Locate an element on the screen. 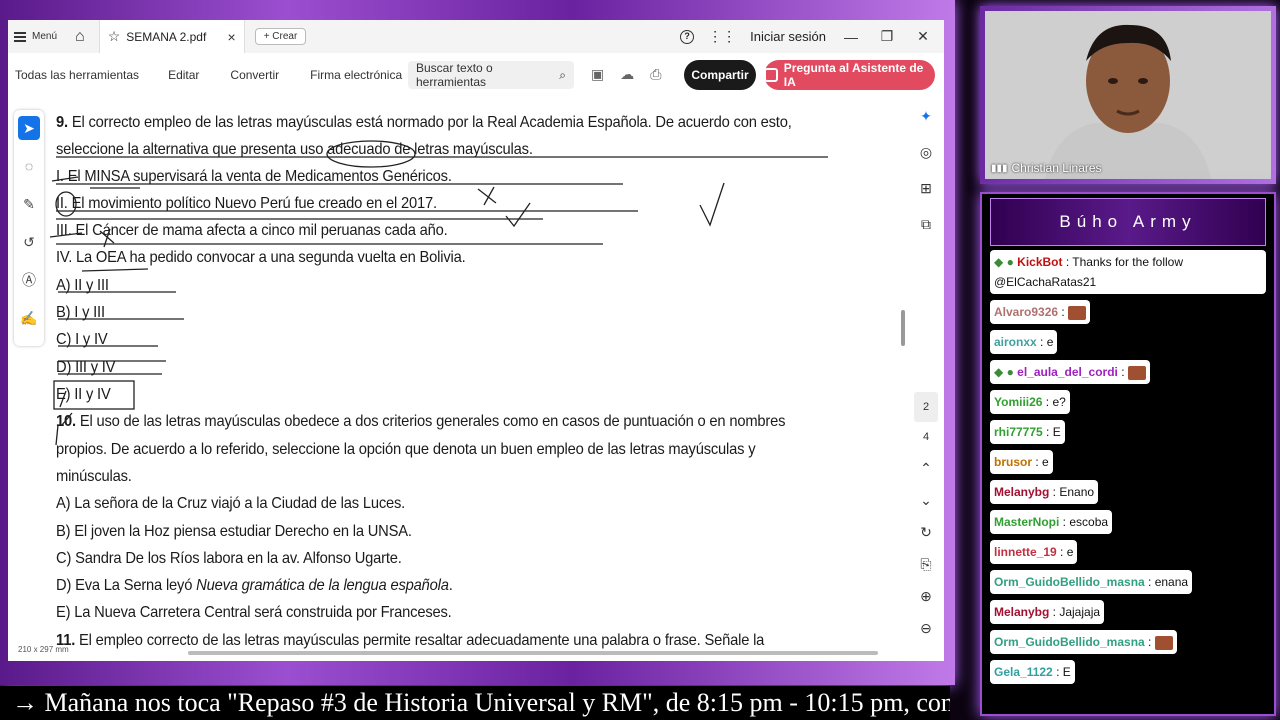  chat-username: brusor is located at coordinates (1013, 462).